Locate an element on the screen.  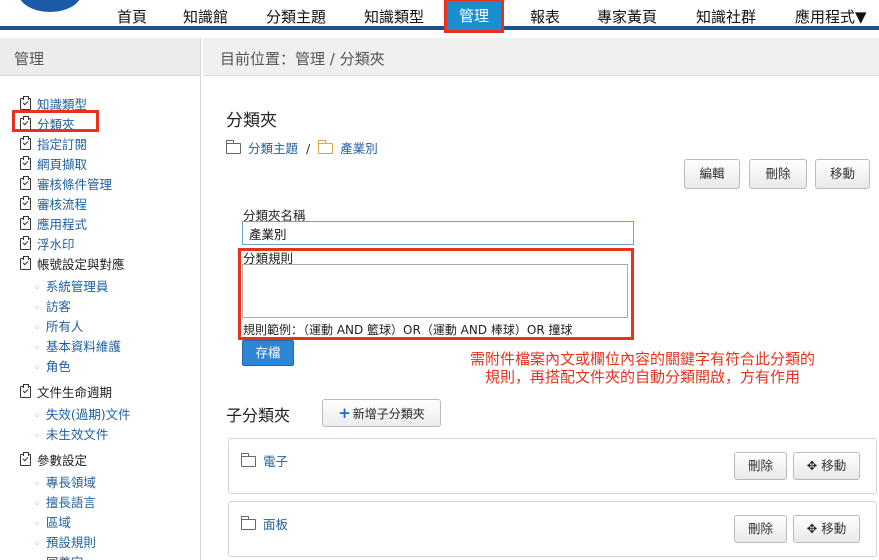
nav-applications: 應用程式▼ is located at coordinates (831, 17).